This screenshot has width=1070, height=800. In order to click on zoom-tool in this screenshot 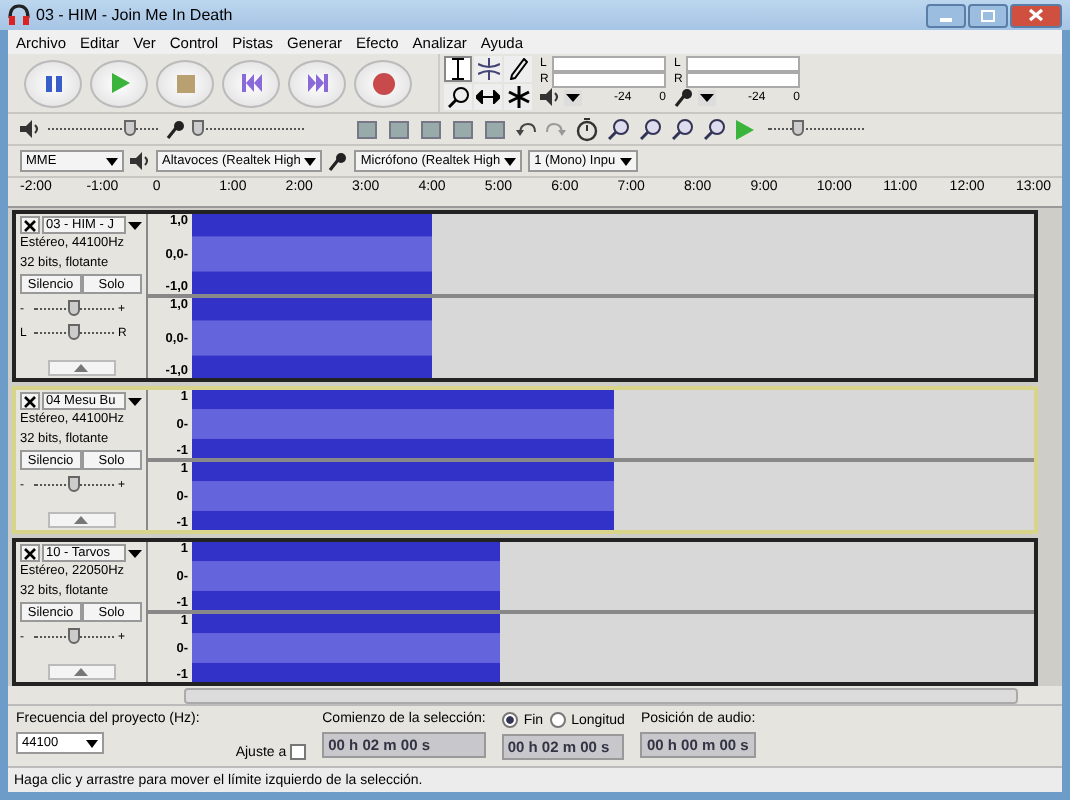, I will do `click(458, 97)`.